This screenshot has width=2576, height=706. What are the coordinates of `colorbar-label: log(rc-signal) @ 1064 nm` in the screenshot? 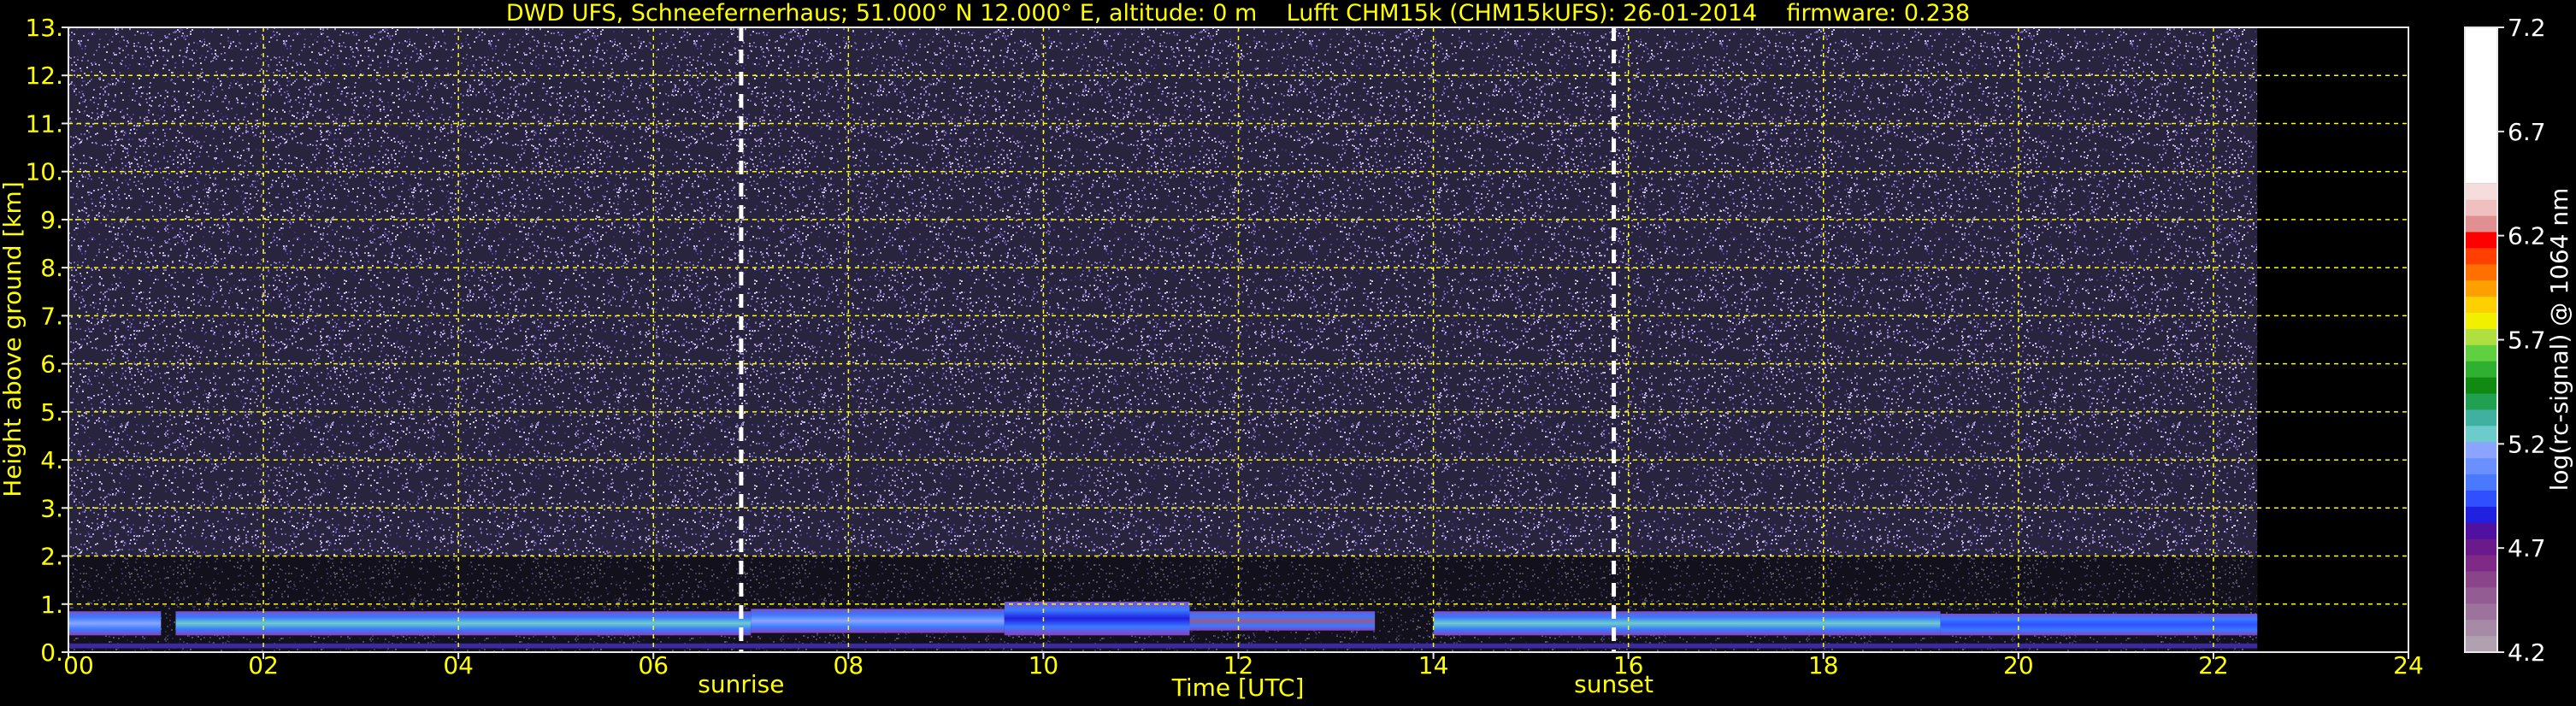 It's located at (2559, 339).